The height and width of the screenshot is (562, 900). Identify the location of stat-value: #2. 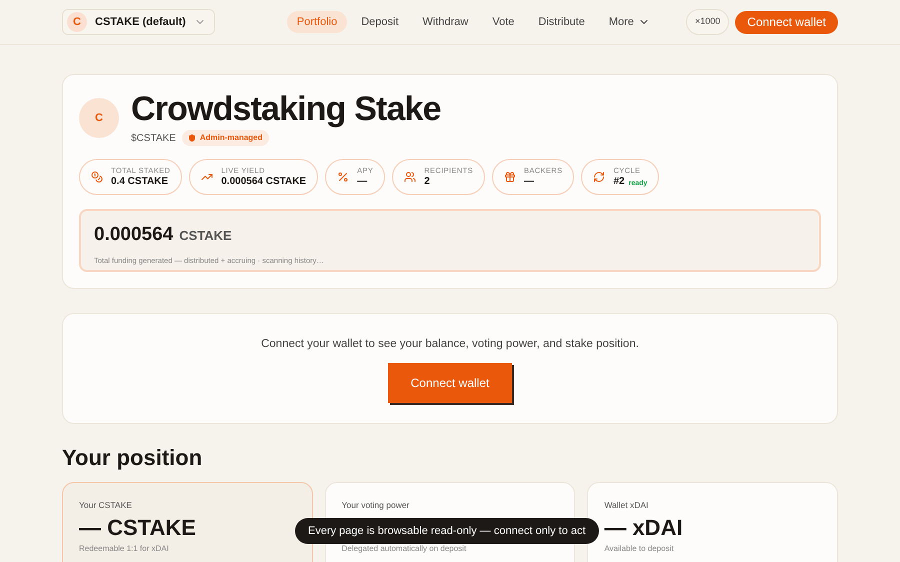
(619, 182).